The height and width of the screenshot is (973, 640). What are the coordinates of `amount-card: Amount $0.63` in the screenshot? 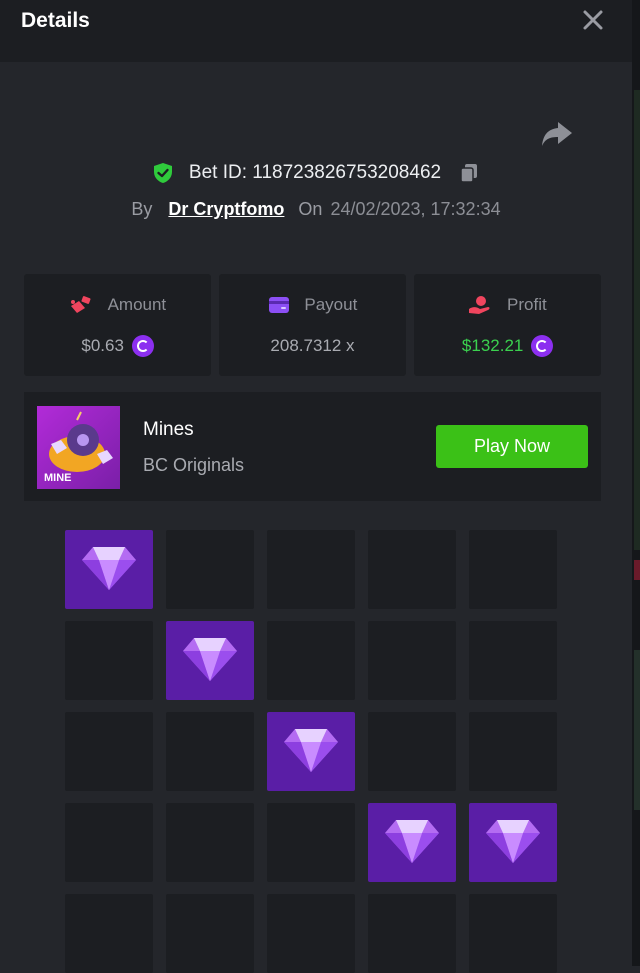 It's located at (117, 325).